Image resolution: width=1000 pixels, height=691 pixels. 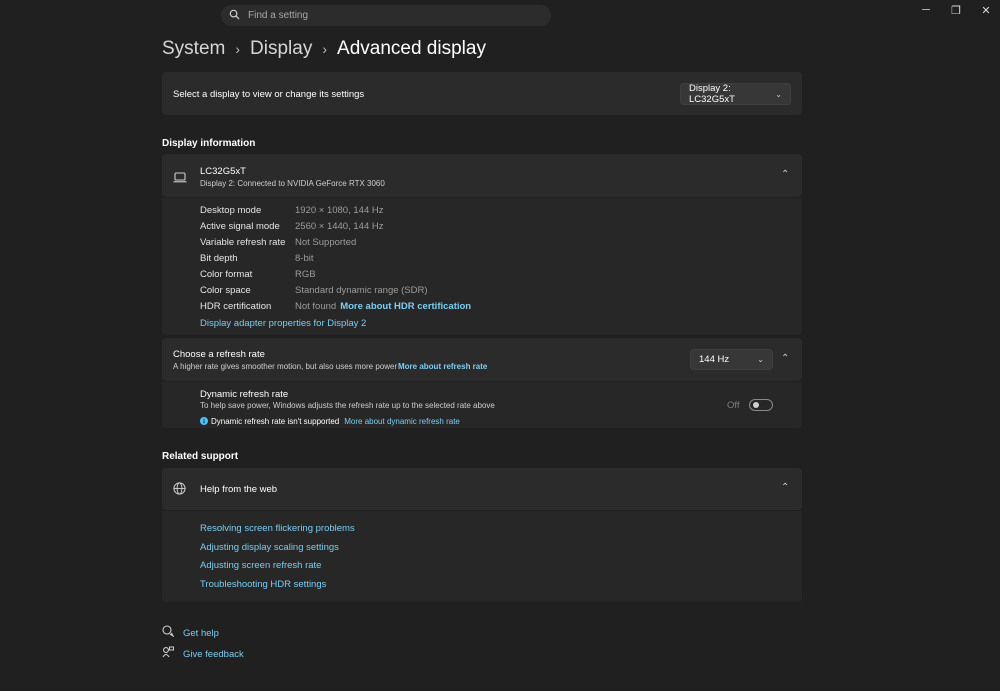 What do you see at coordinates (260, 565) in the screenshot?
I see `help-link-refresh-rate: Adjusting screen refresh rate` at bounding box center [260, 565].